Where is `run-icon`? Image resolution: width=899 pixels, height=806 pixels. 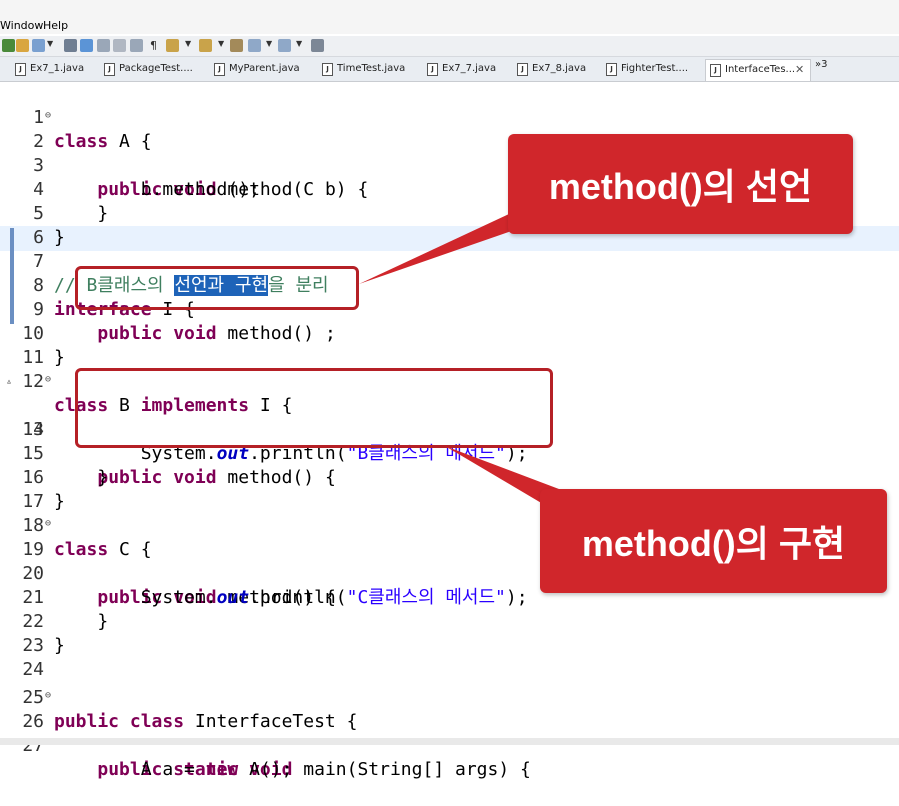 run-icon is located at coordinates (8, 45).